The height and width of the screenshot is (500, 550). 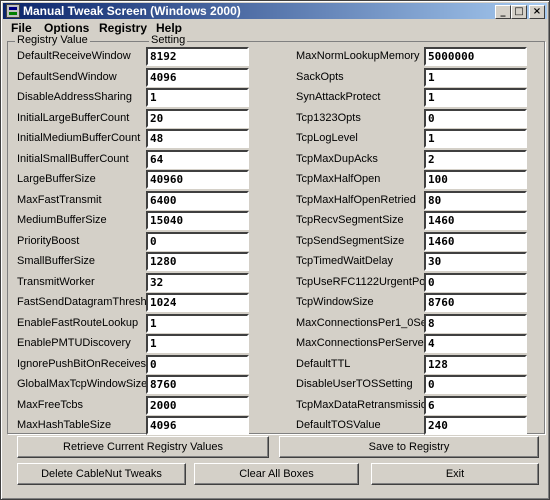 What do you see at coordinates (52, 40) in the screenshot?
I see `registry-value-header: Registry Value` at bounding box center [52, 40].